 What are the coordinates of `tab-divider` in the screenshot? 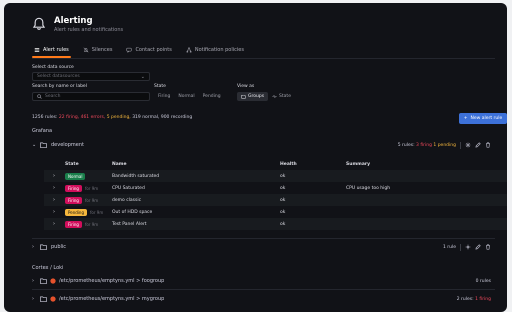 It's located at (263, 58).